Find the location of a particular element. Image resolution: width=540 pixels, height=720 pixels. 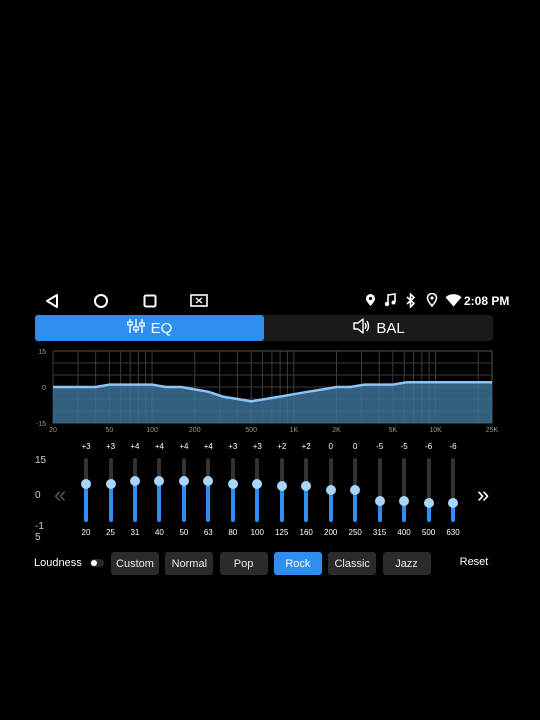

preset-custom-button: Custom is located at coordinates (135, 563).